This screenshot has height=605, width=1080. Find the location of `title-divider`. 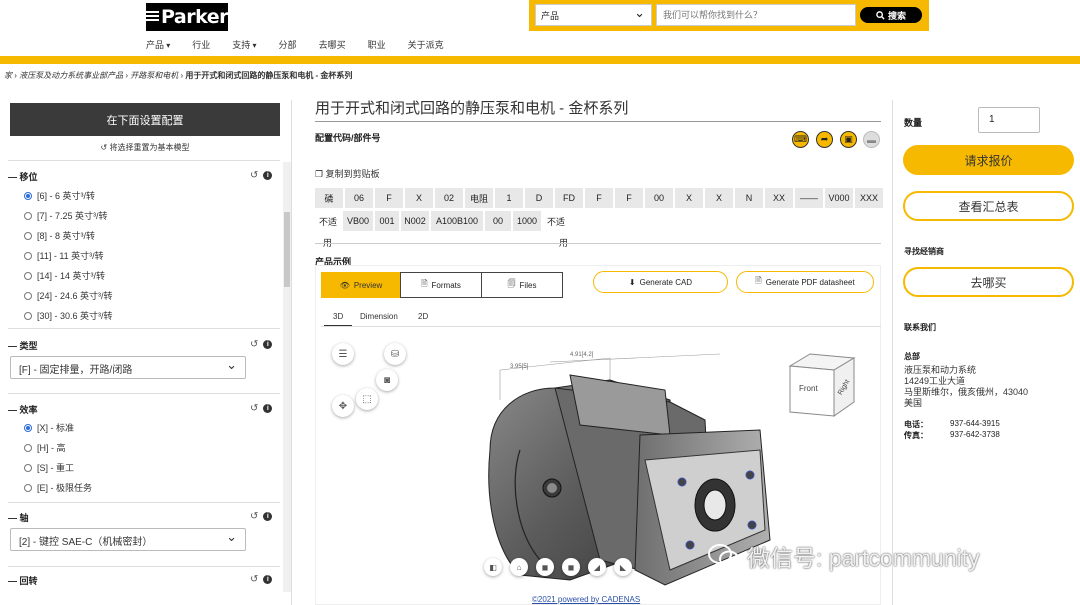

title-divider is located at coordinates (598, 121).